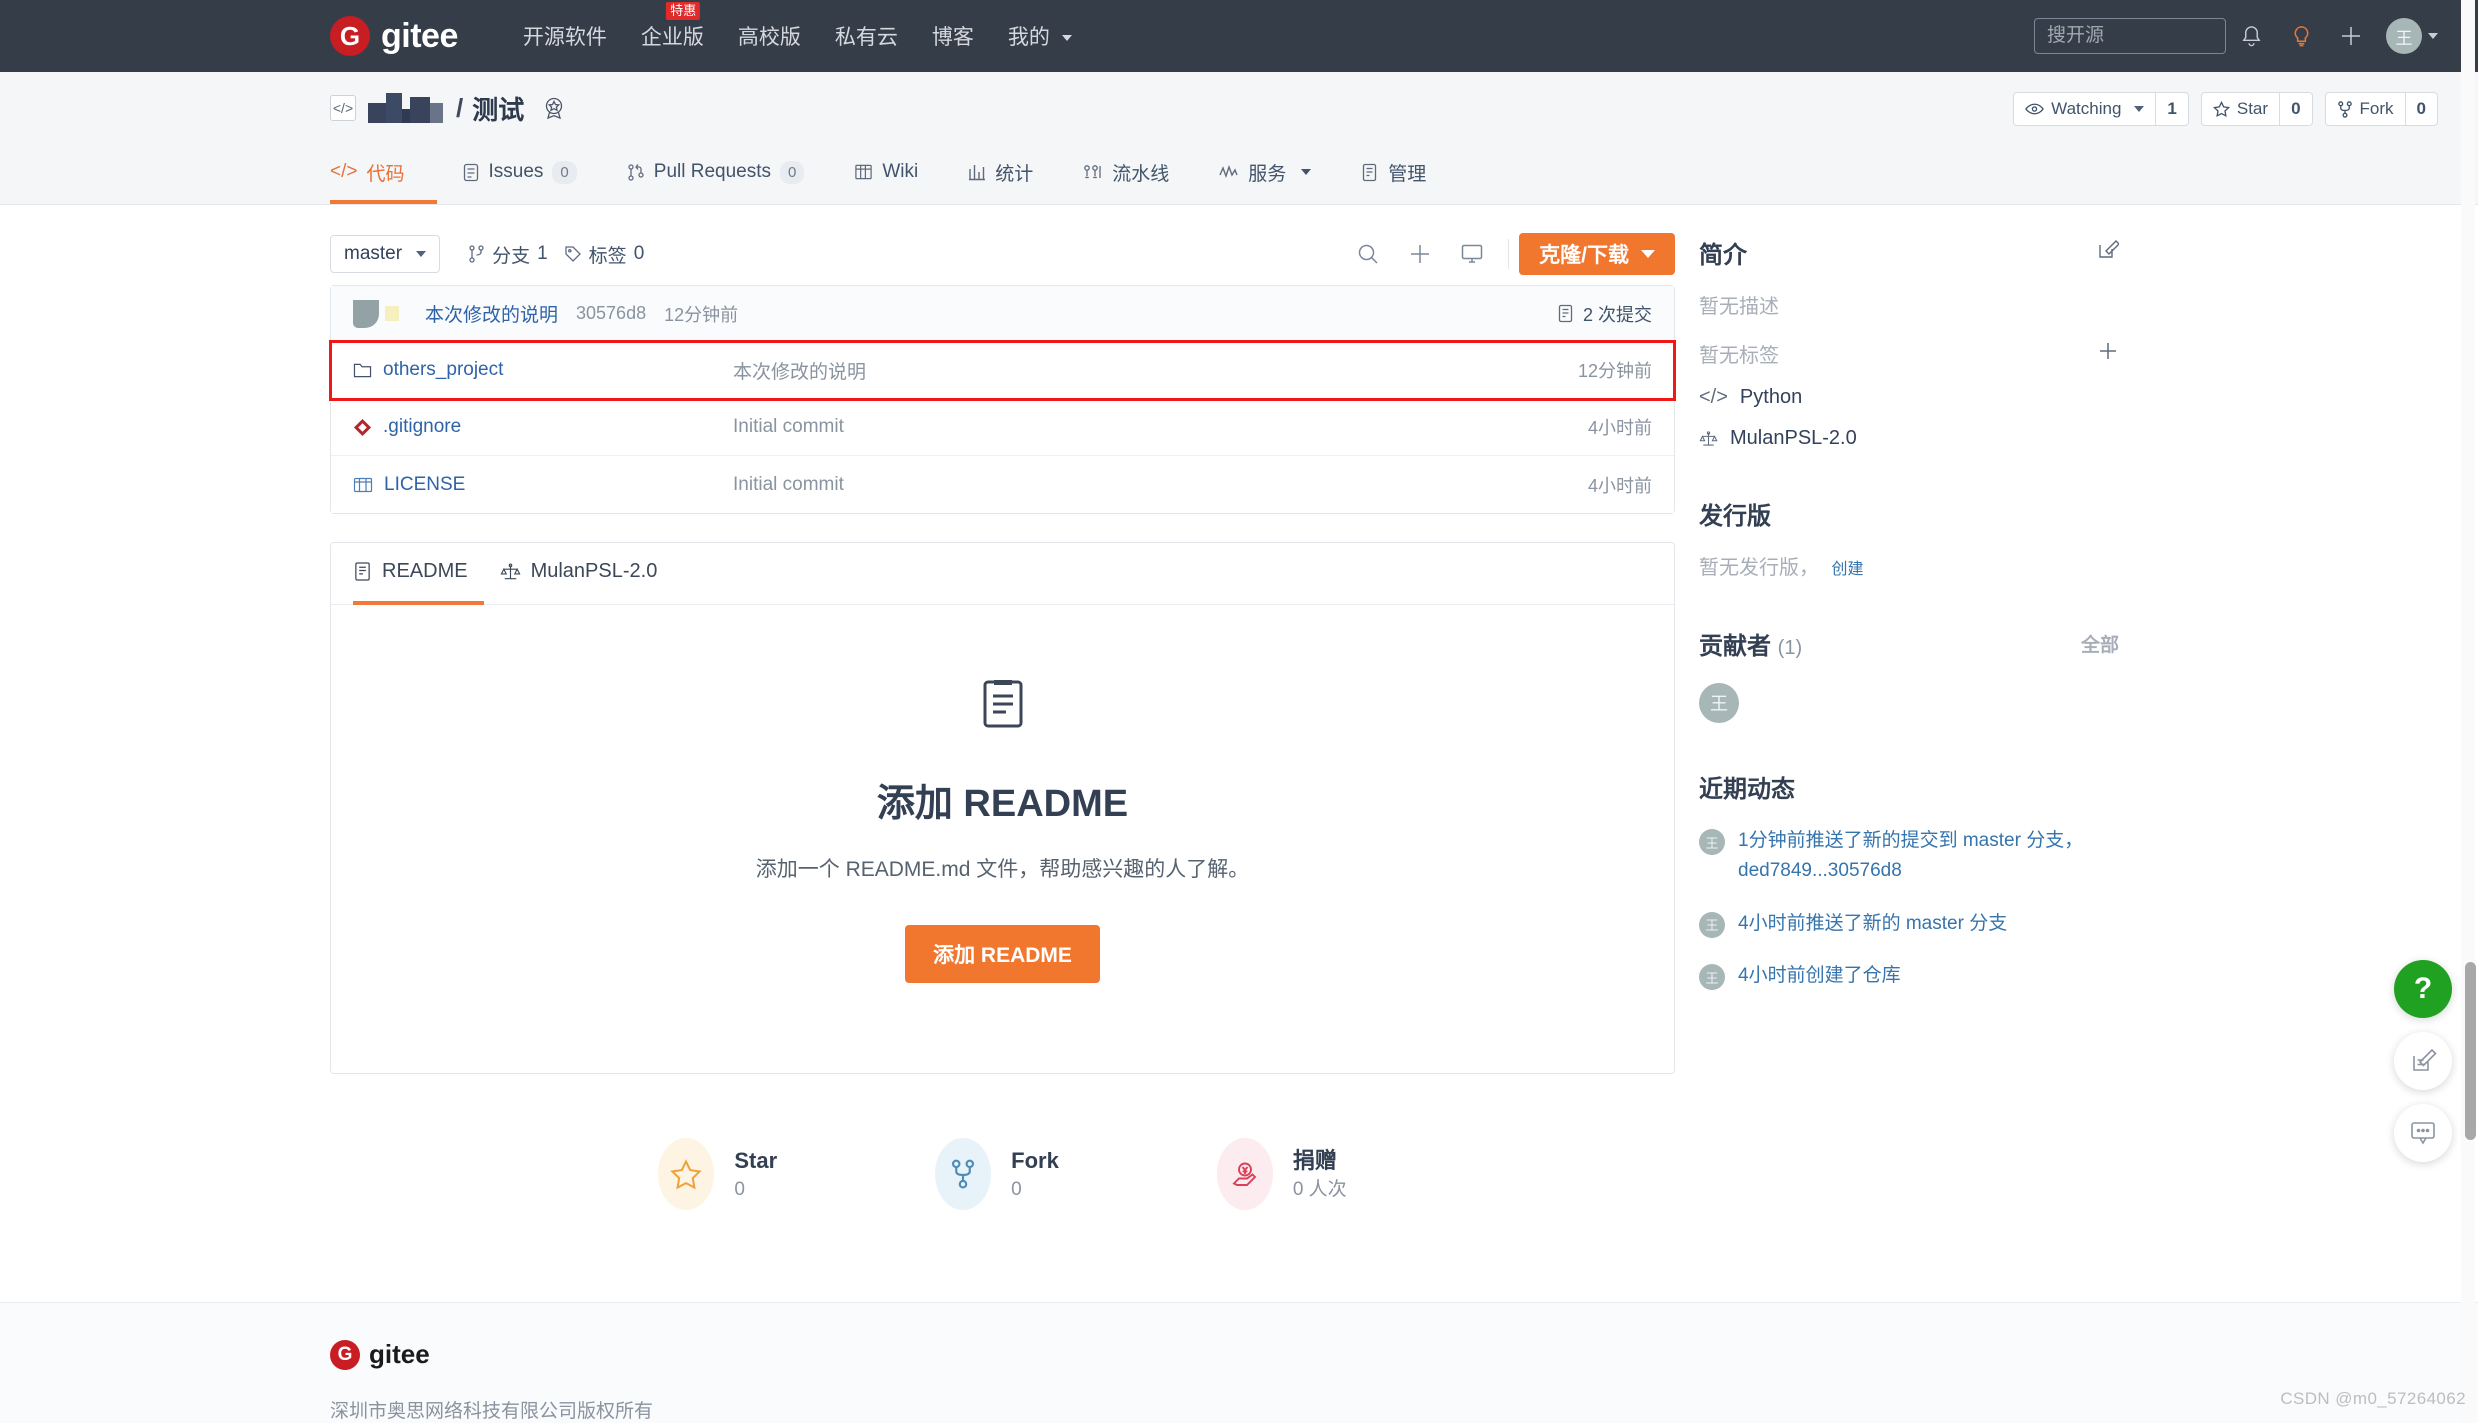  What do you see at coordinates (2296, 109) in the screenshot?
I see `star-count: 0` at bounding box center [2296, 109].